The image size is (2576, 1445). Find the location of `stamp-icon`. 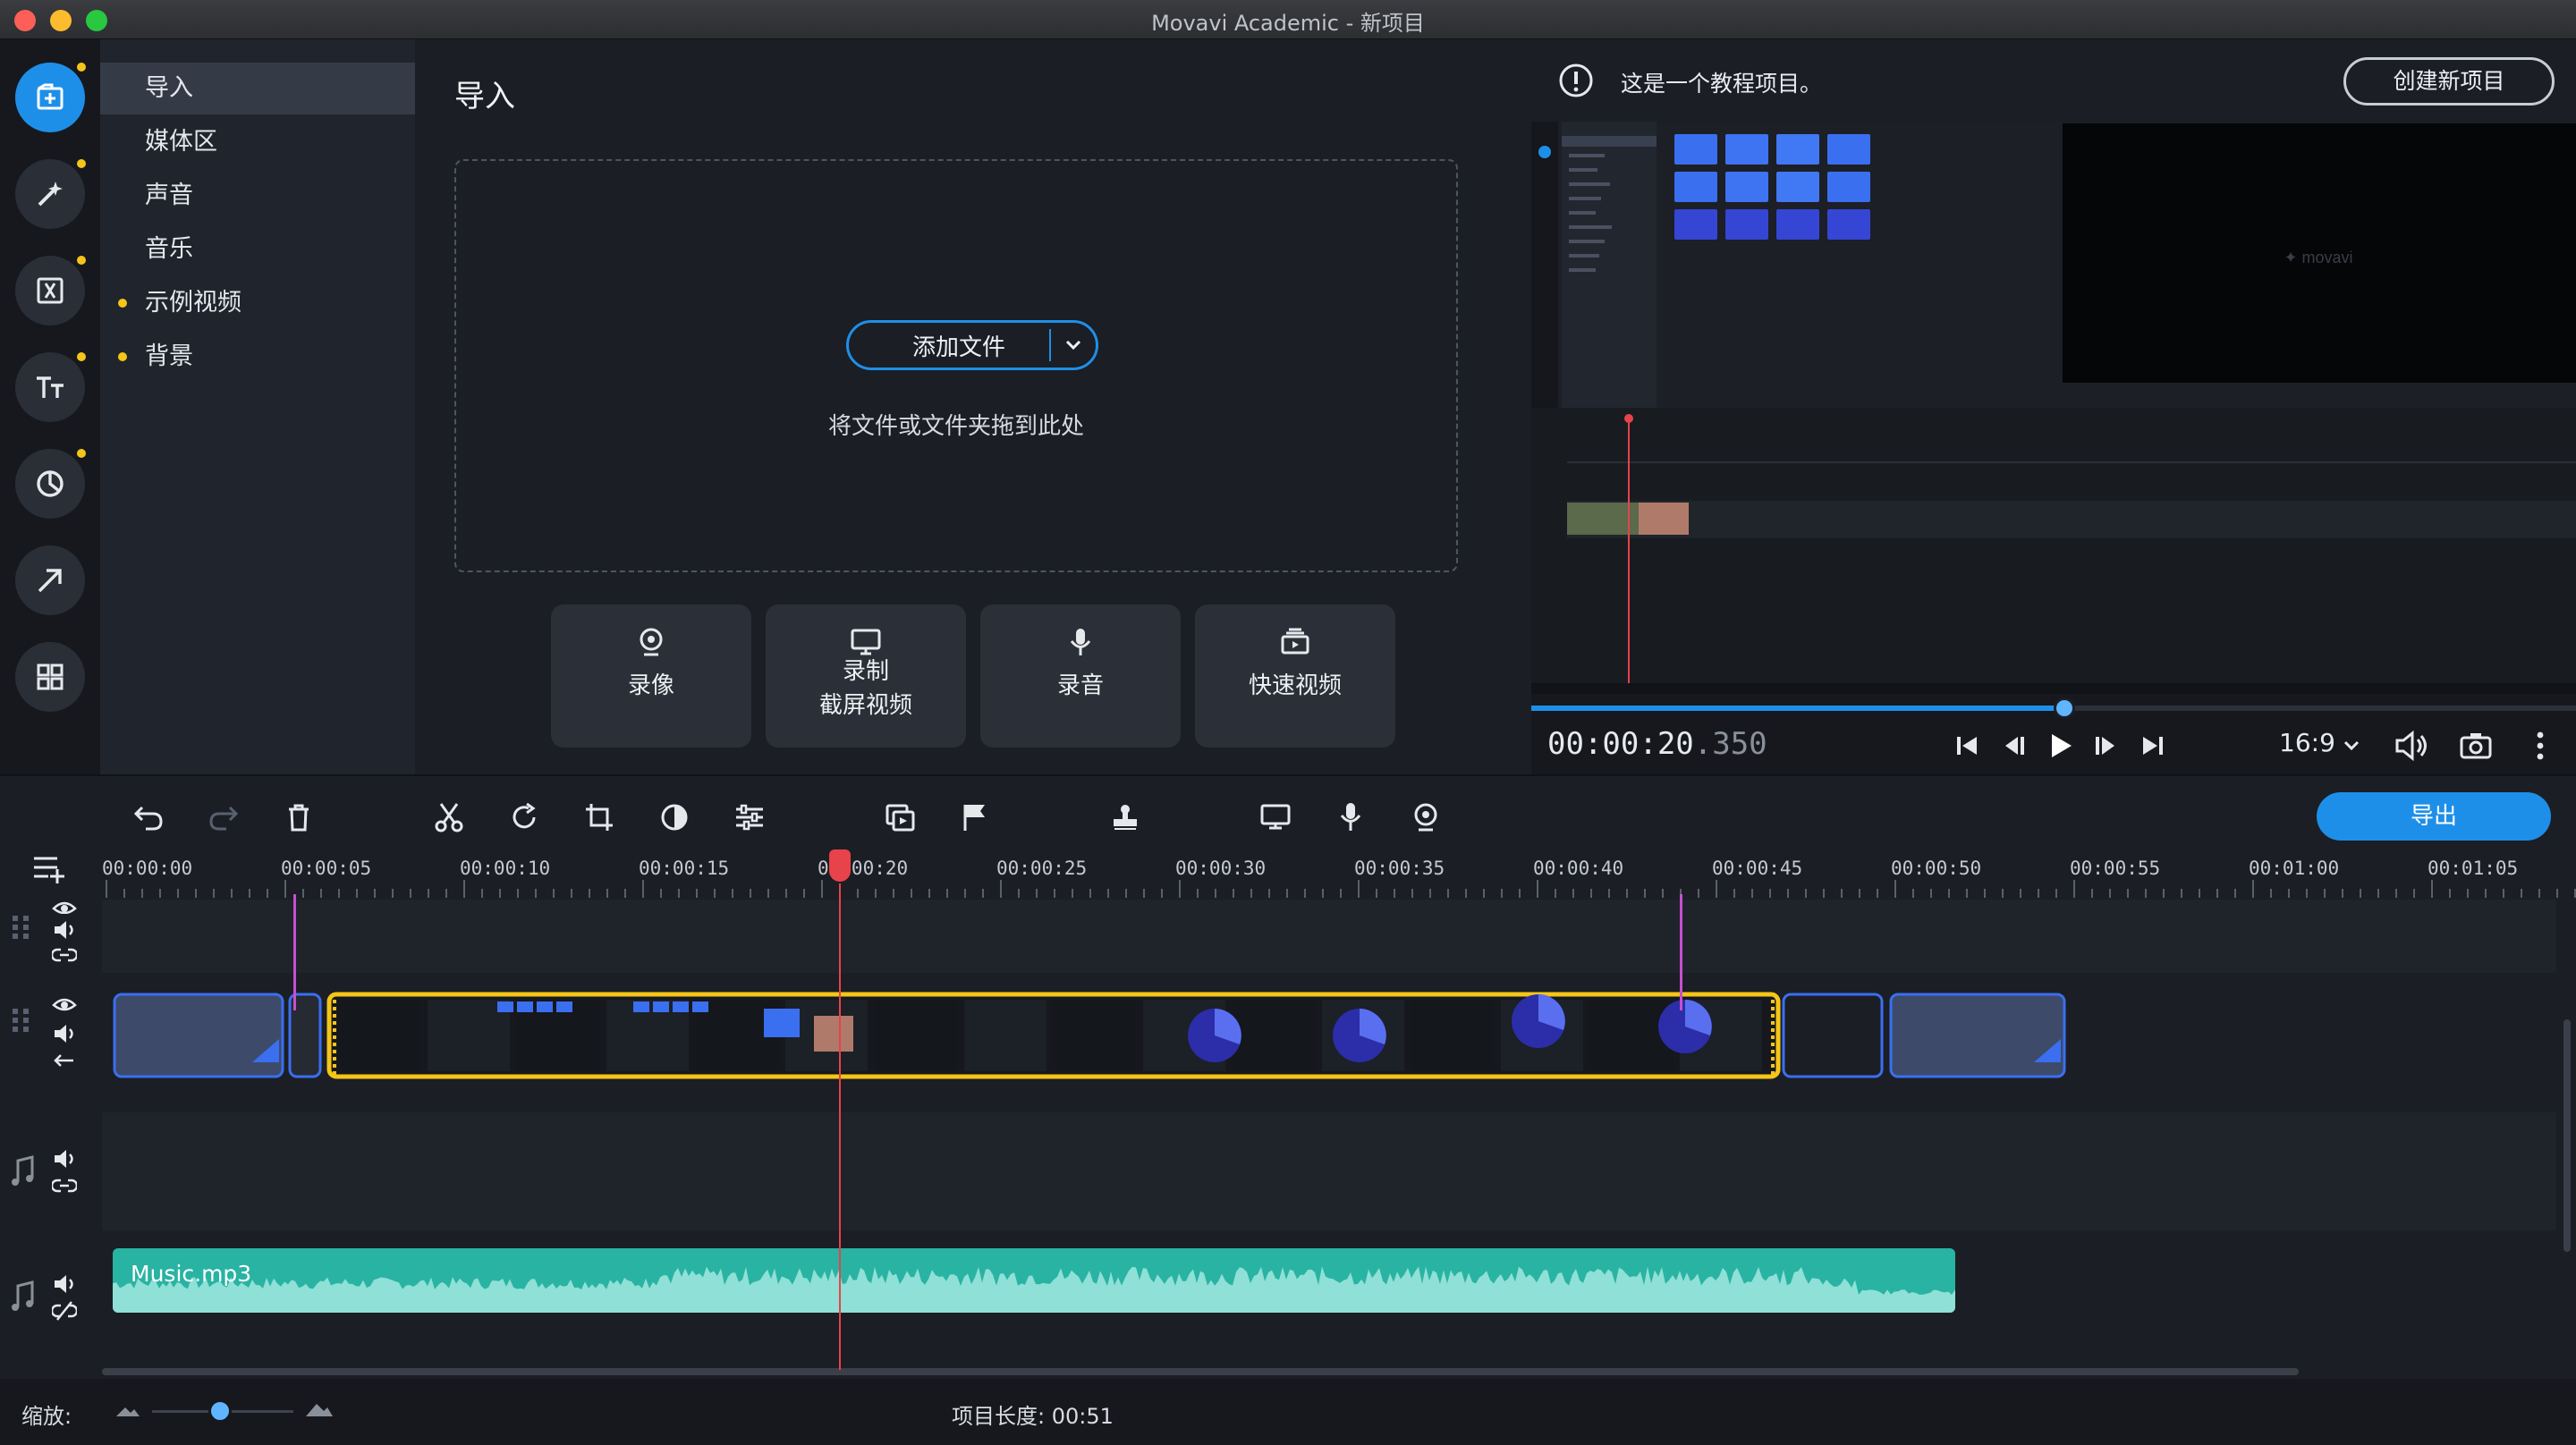

stamp-icon is located at coordinates (1125, 817).